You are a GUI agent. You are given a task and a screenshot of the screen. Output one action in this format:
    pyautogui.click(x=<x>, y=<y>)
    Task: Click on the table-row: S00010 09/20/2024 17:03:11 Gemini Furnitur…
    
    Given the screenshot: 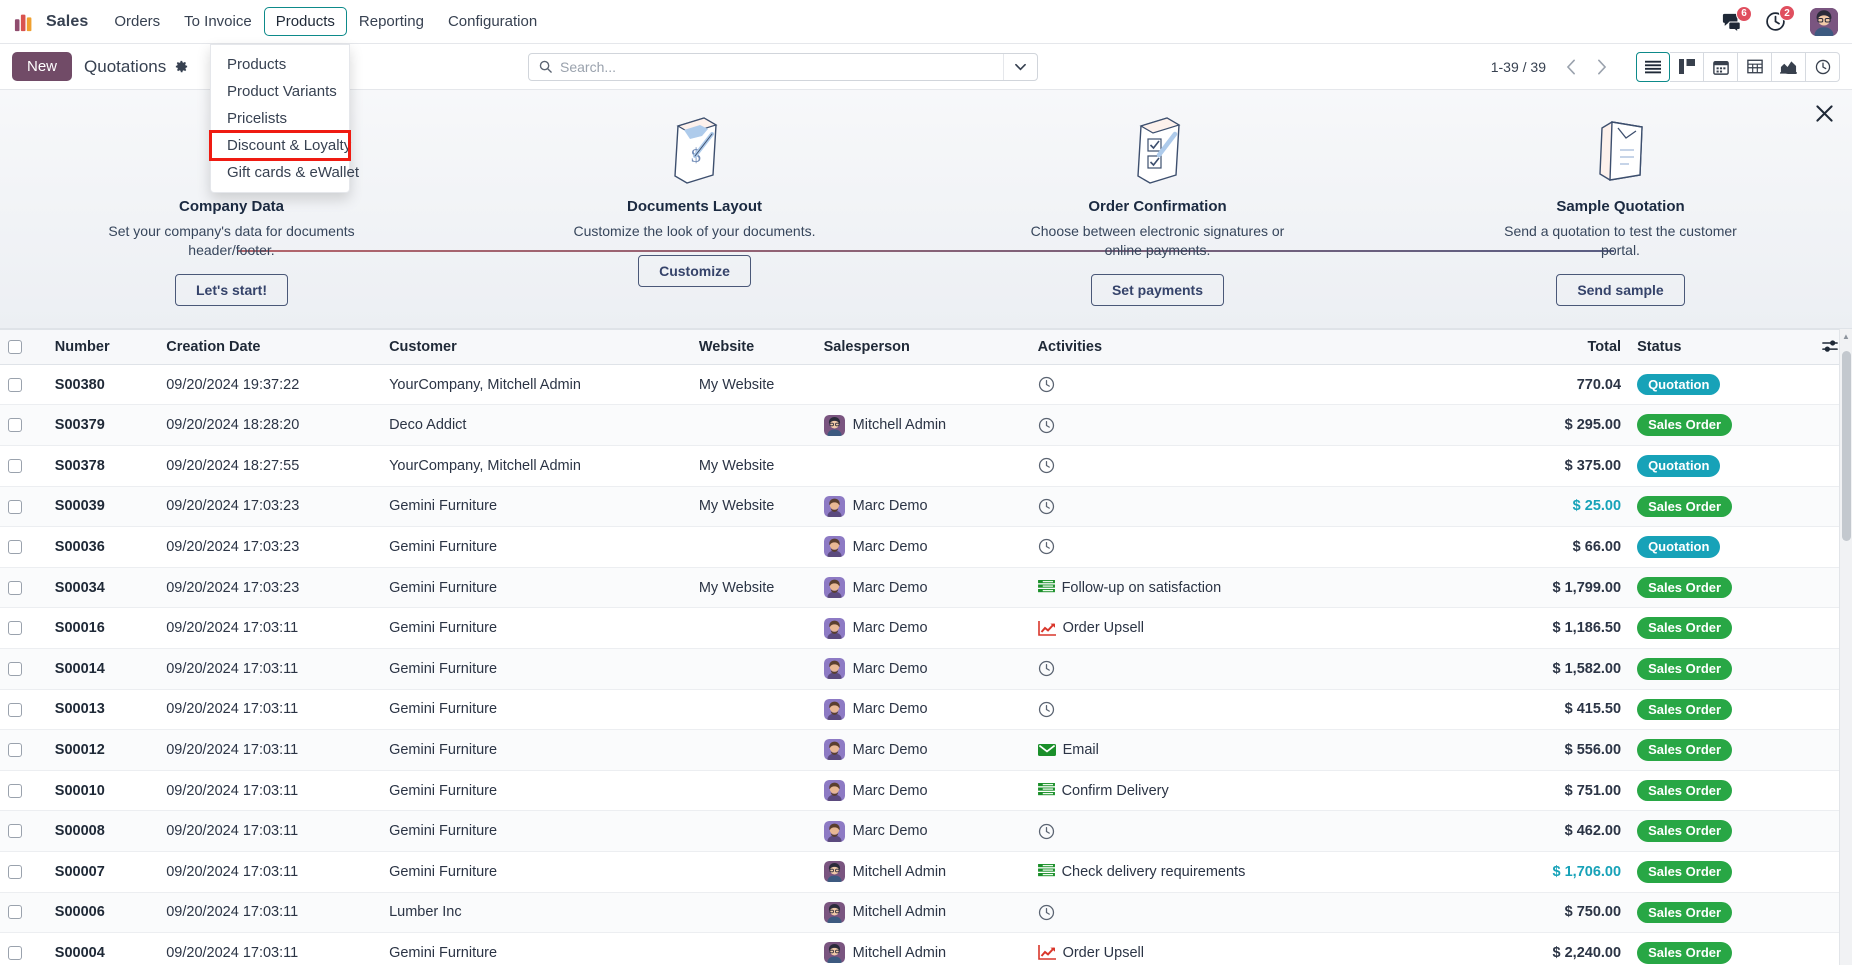 What is the action you would take?
    pyautogui.click(x=926, y=791)
    